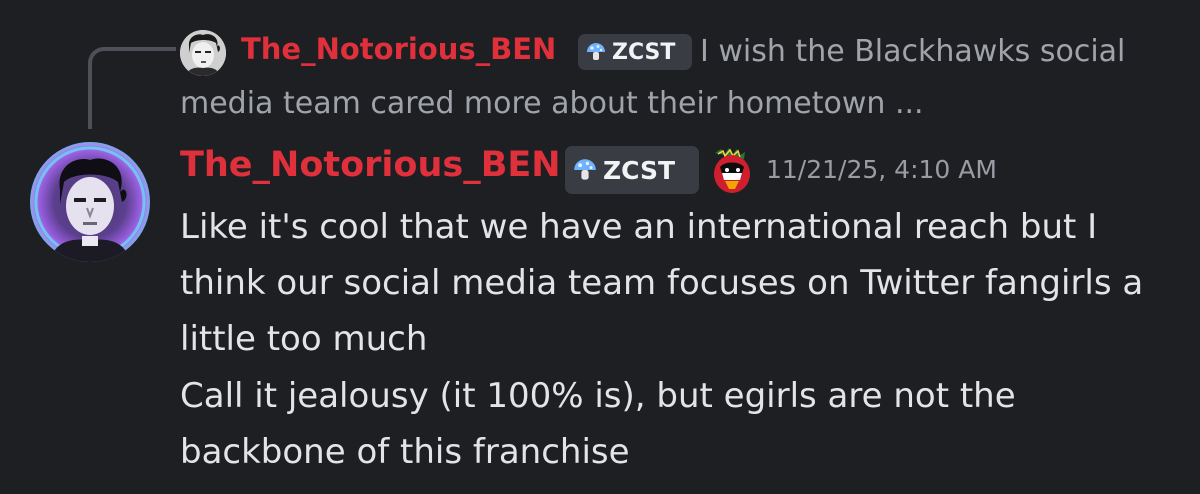 Image resolution: width=1200 pixels, height=494 pixels. Describe the element at coordinates (639, 170) in the screenshot. I see `tag-label: ZCST` at that location.